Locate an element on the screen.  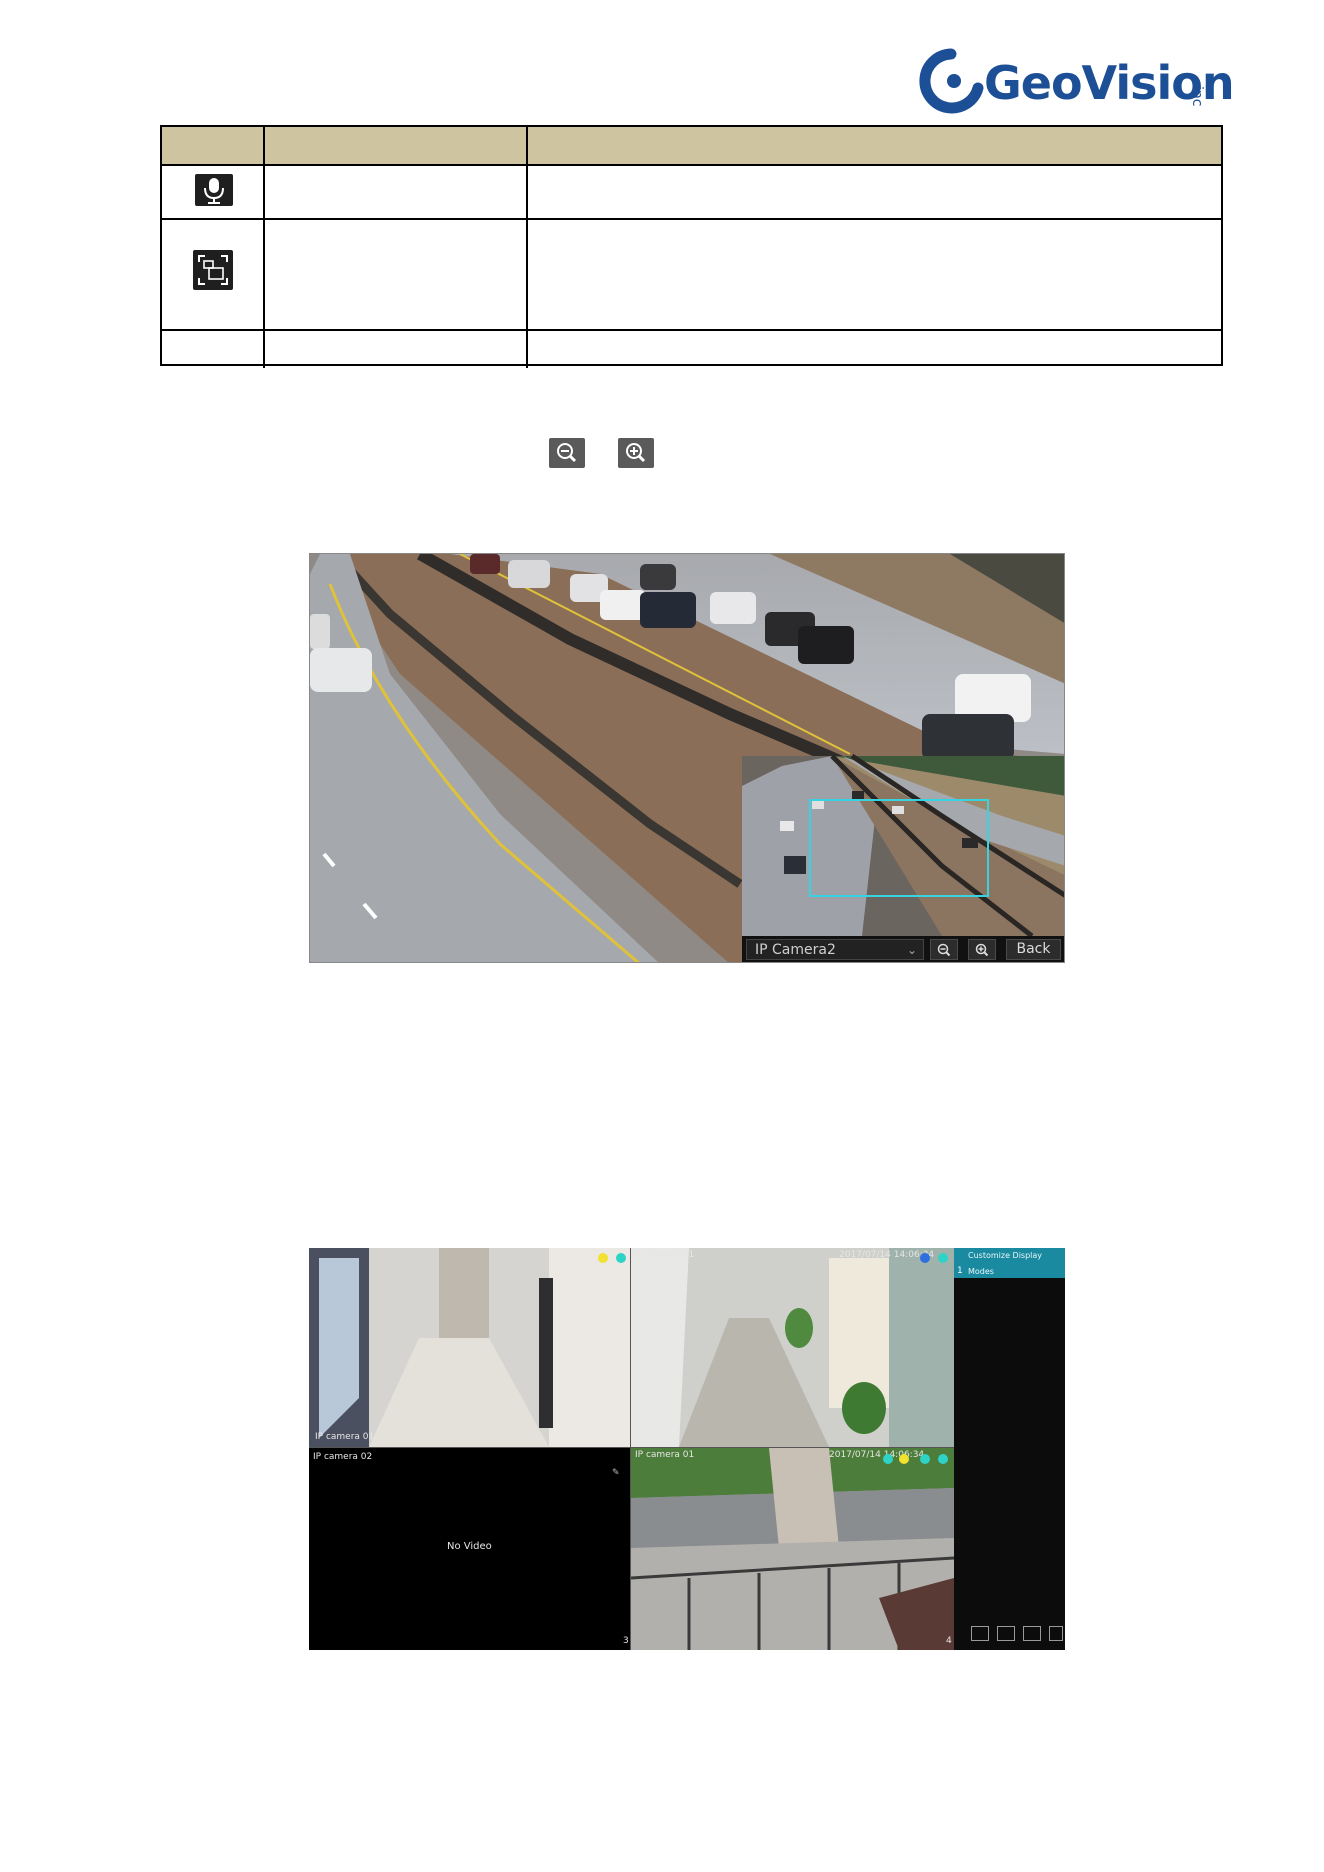
customize-display-panel-header: Customize Display Modes is located at coordinates (1009, 1263).